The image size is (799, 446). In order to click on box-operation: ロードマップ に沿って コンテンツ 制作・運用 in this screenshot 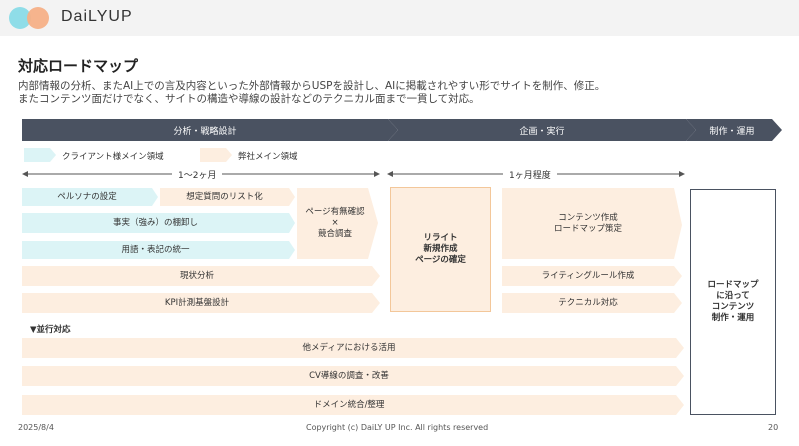, I will do `click(733, 302)`.